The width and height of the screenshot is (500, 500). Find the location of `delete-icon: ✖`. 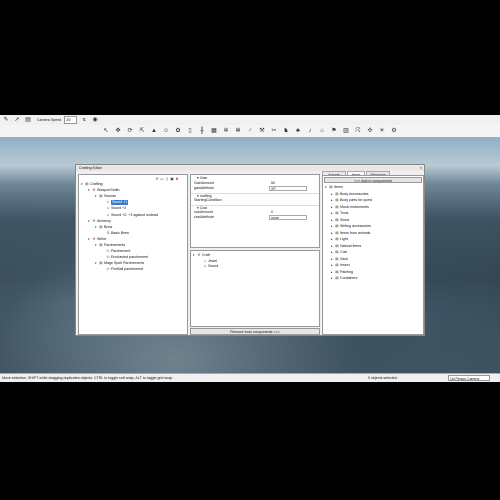

delete-icon: ✖ is located at coordinates (177, 179).